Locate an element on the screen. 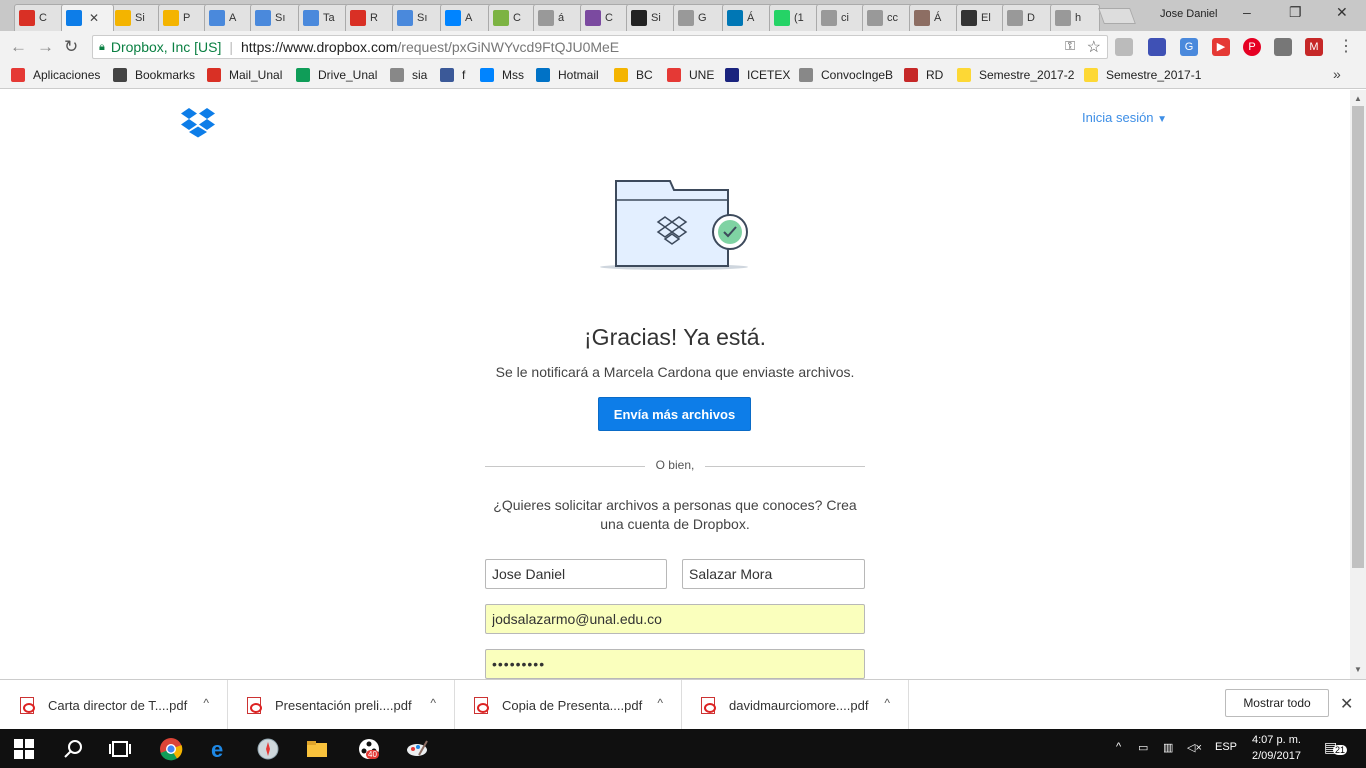  pinterest-icon: P is located at coordinates (1252, 47).